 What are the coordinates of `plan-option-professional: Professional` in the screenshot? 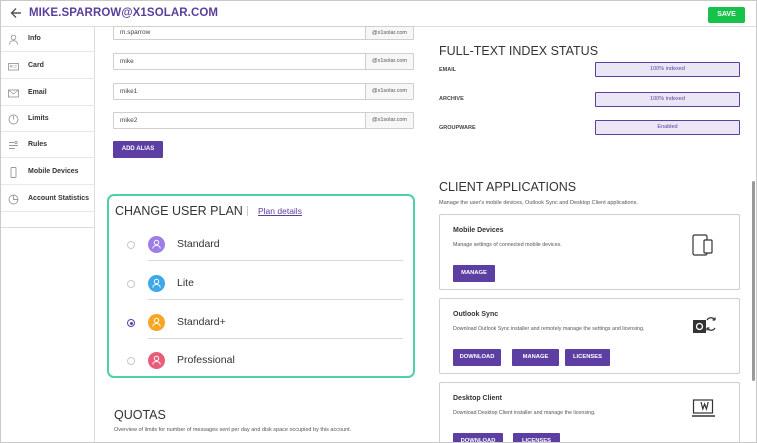 It's located at (263, 368).